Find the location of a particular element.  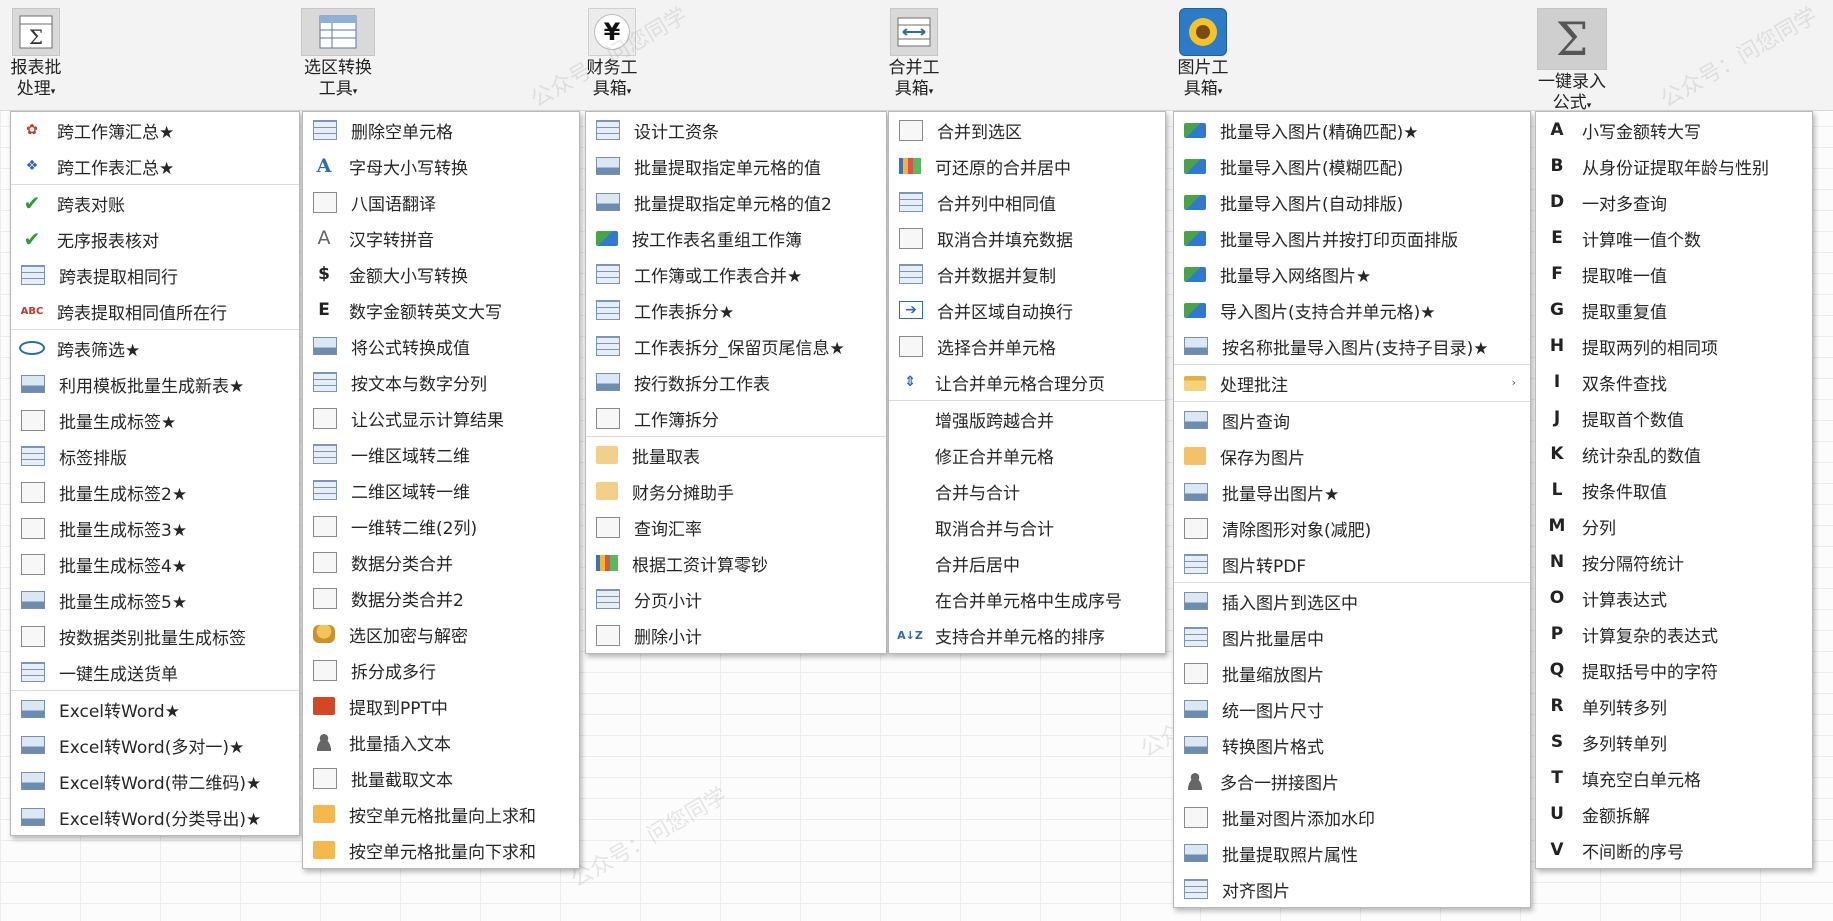

menu-item-encrypt-decrypt: 选区加密与解密 is located at coordinates (441, 634).